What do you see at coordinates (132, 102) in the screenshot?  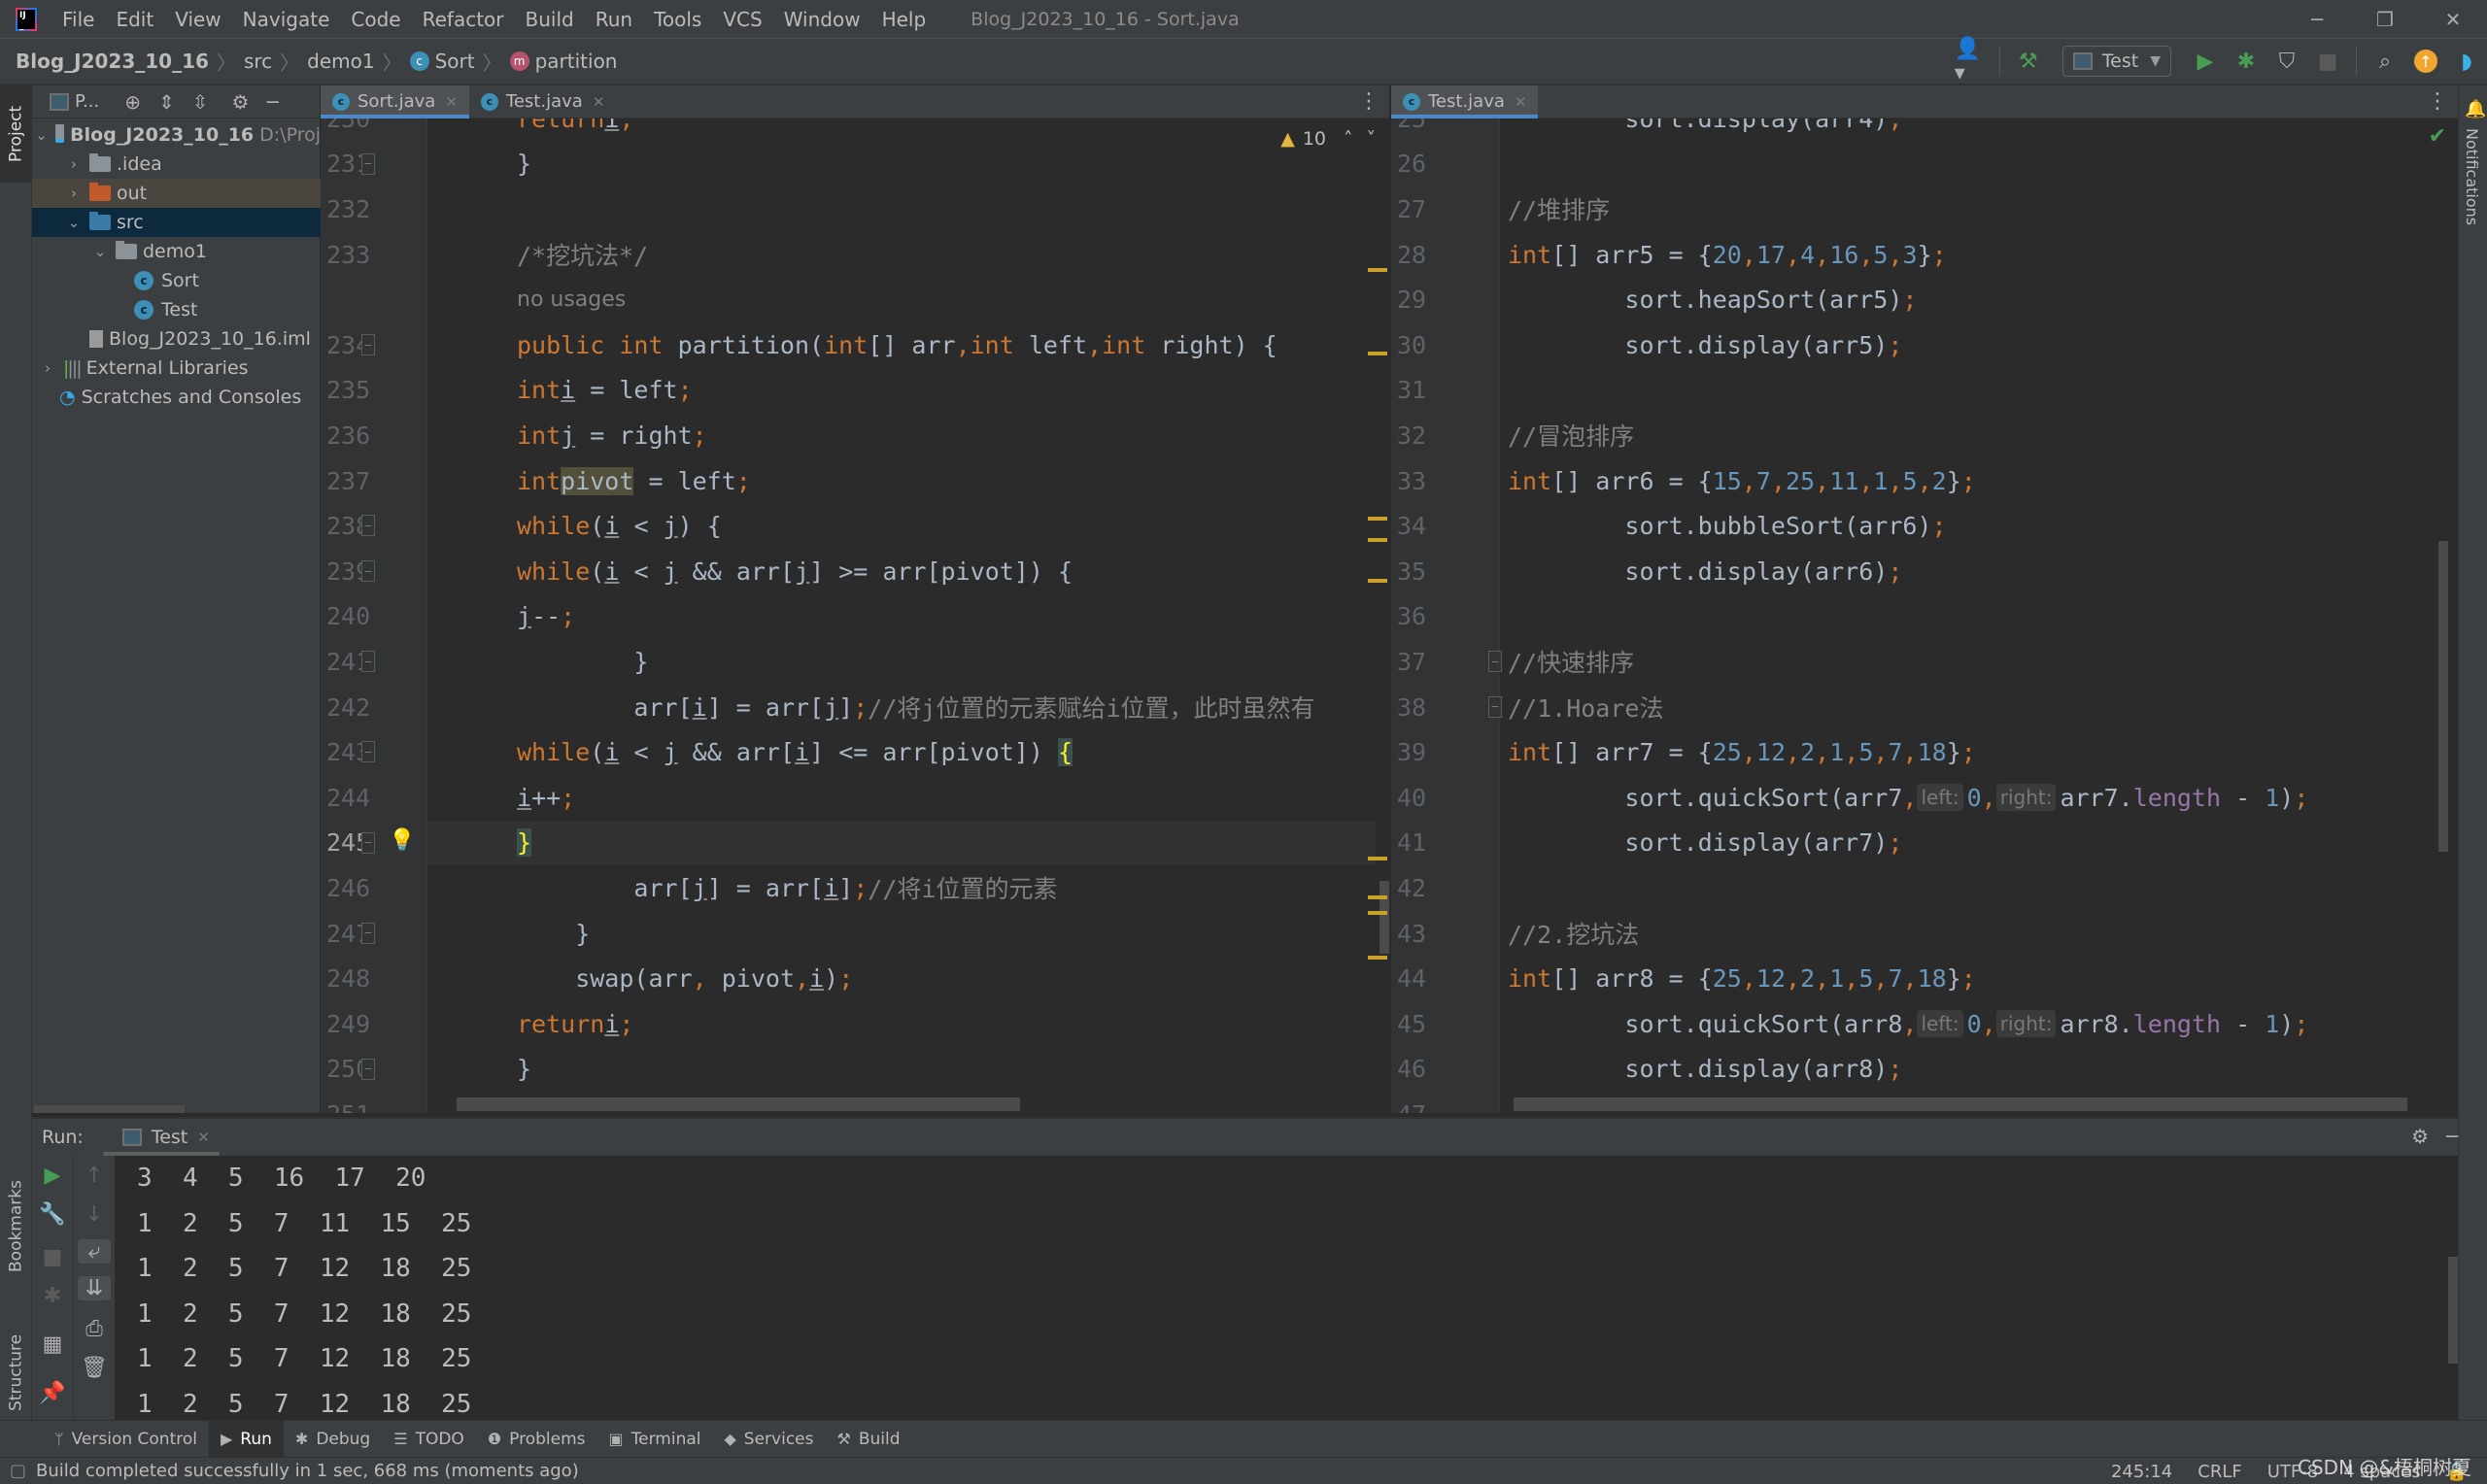 I see `locate-icon: ⊕` at bounding box center [132, 102].